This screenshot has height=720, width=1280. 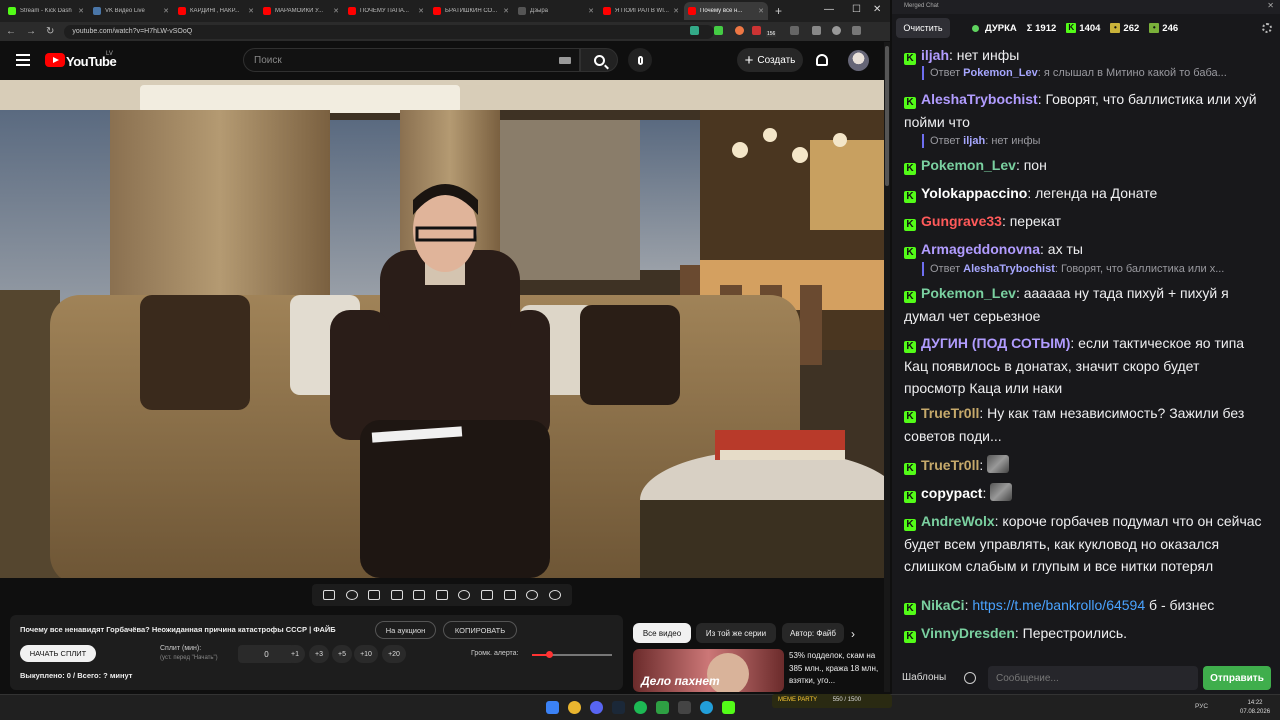 What do you see at coordinates (853, 634) in the screenshot?
I see `chevron-right-icon: ›` at bounding box center [853, 634].